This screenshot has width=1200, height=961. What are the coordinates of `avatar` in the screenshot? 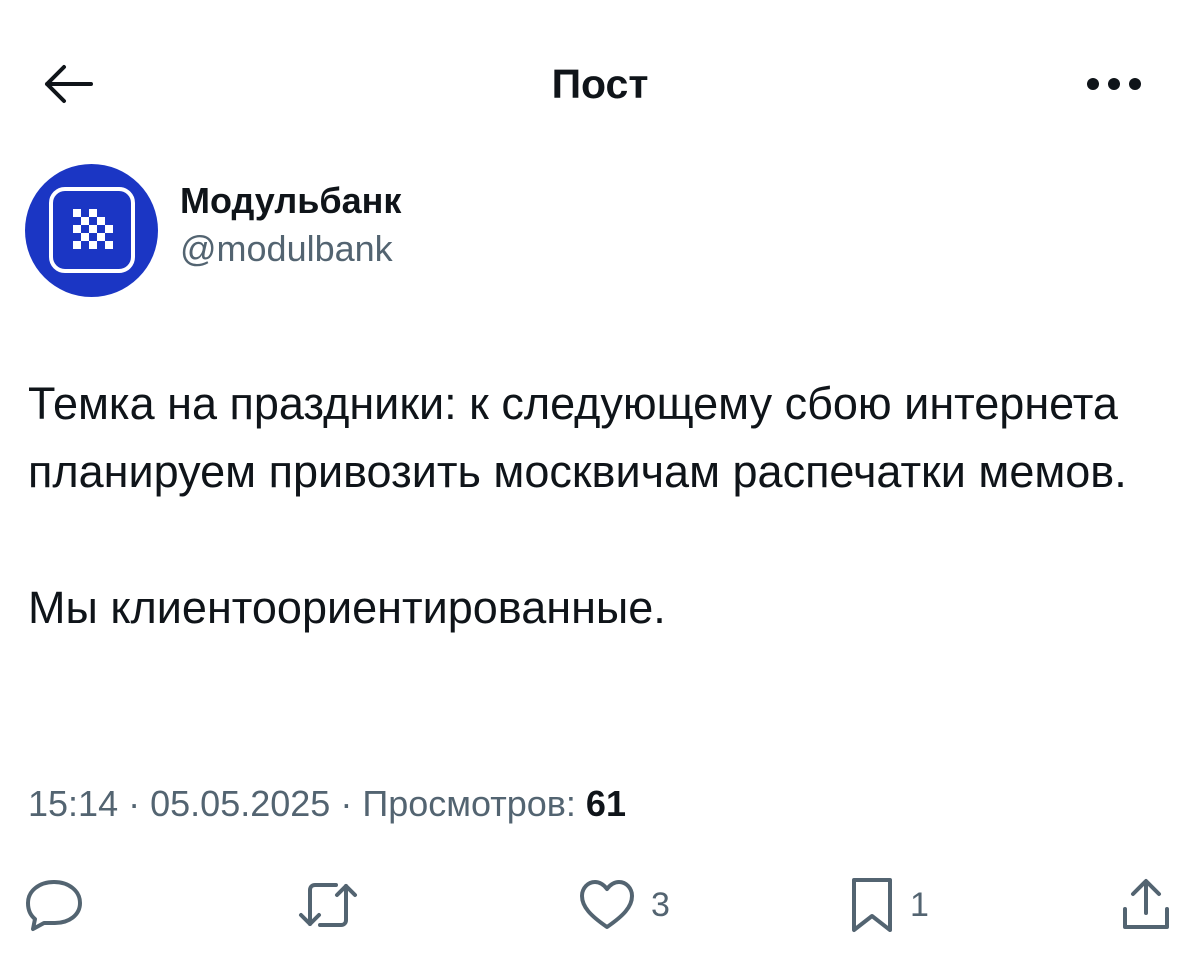 It's located at (91, 230).